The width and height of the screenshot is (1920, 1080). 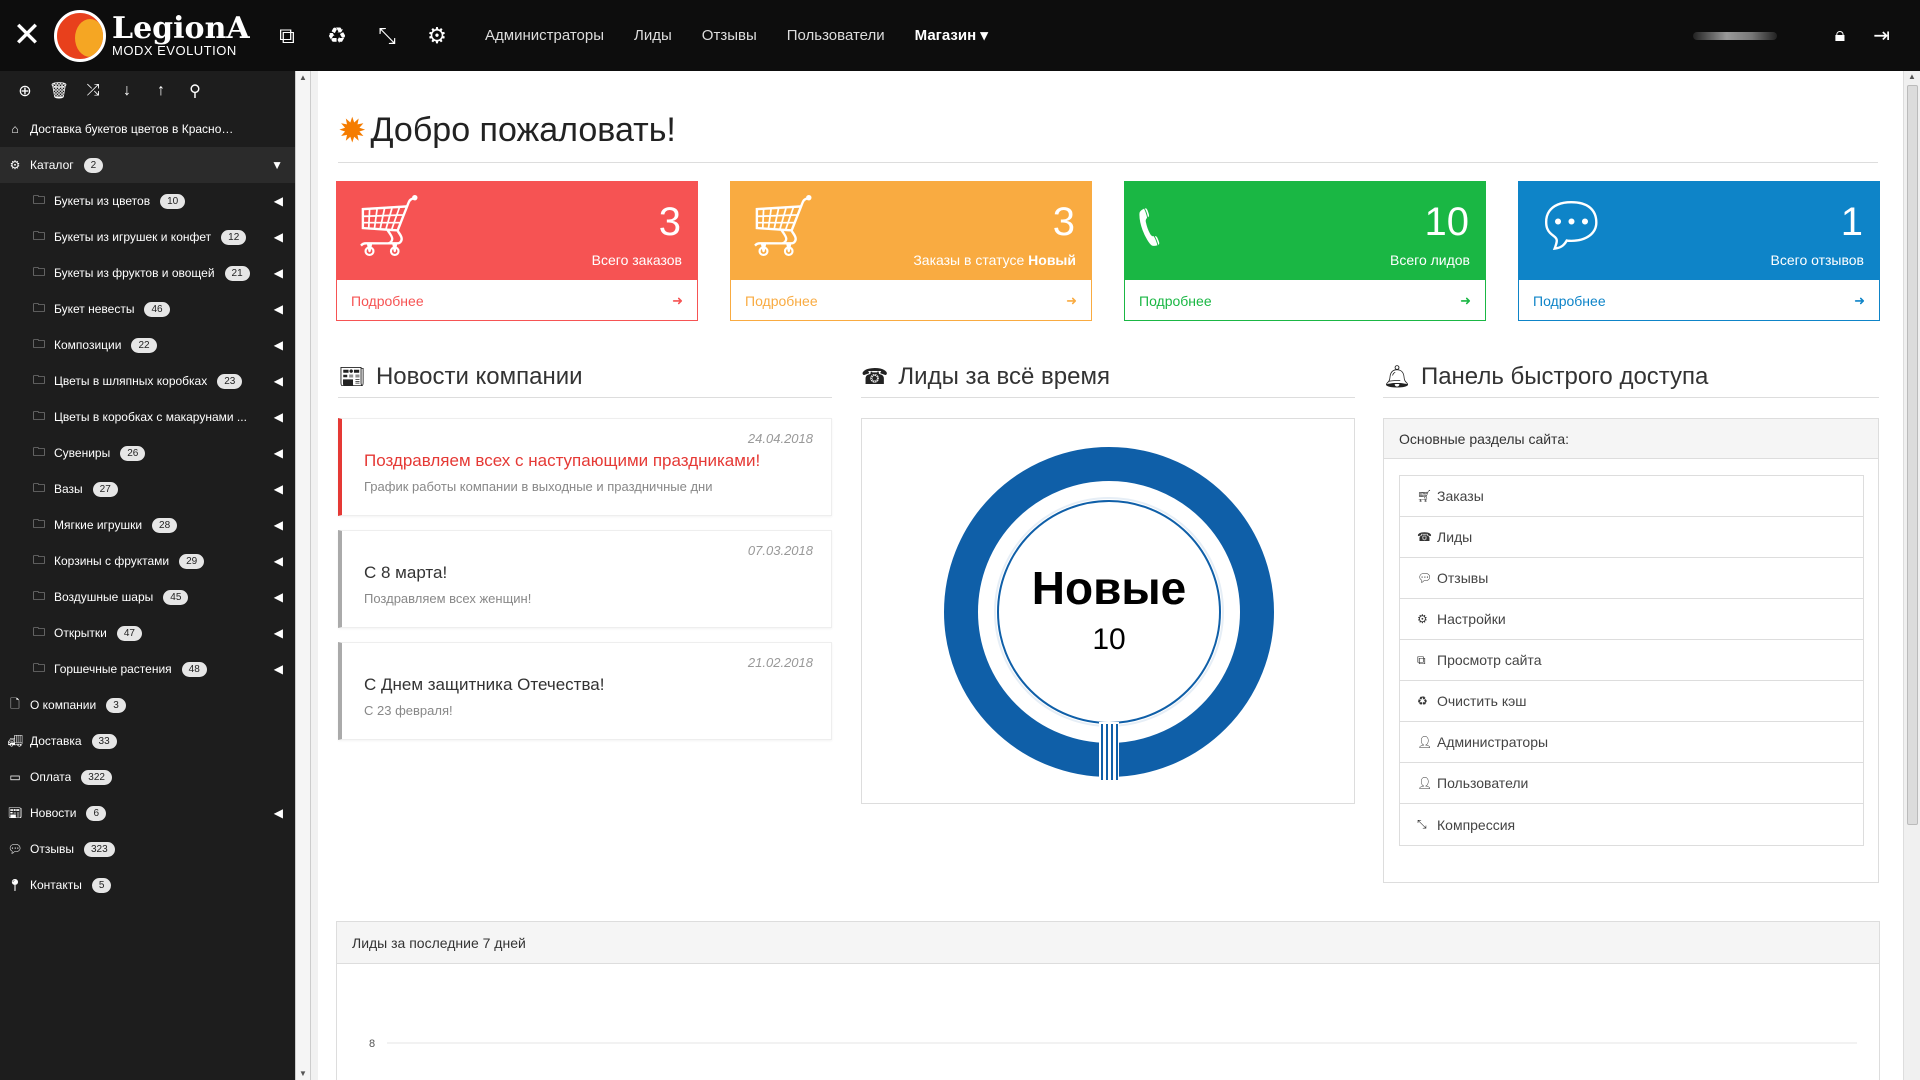 I want to click on tree-item-root: ▭ Оплата 322, so click(x=147, y=777).